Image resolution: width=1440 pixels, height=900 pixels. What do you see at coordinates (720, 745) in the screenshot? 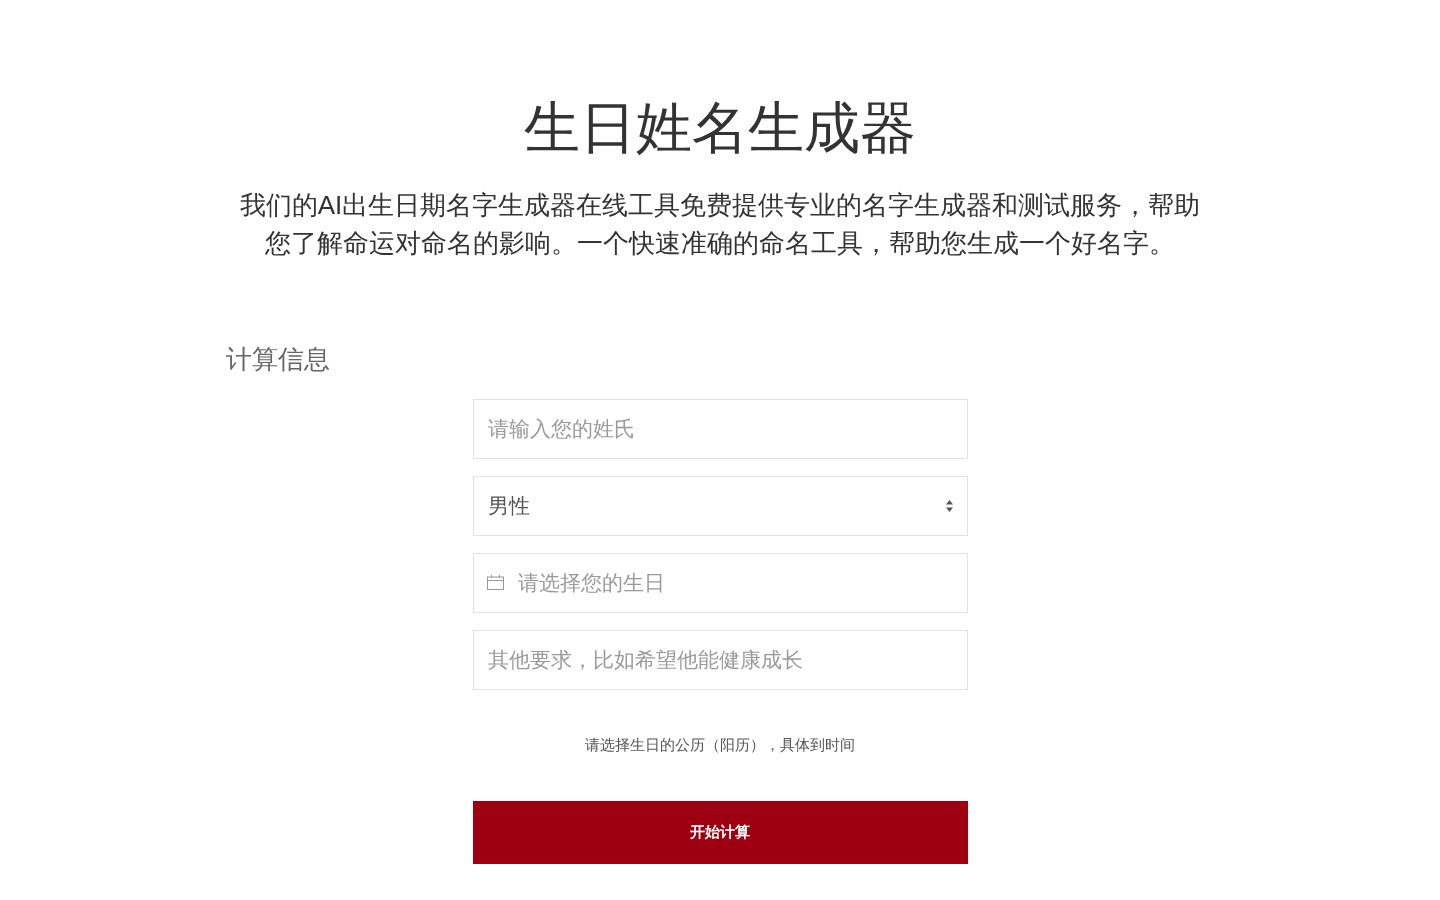
I see `hint-text: 请选择生日的公历（阳历），具体到时间` at bounding box center [720, 745].